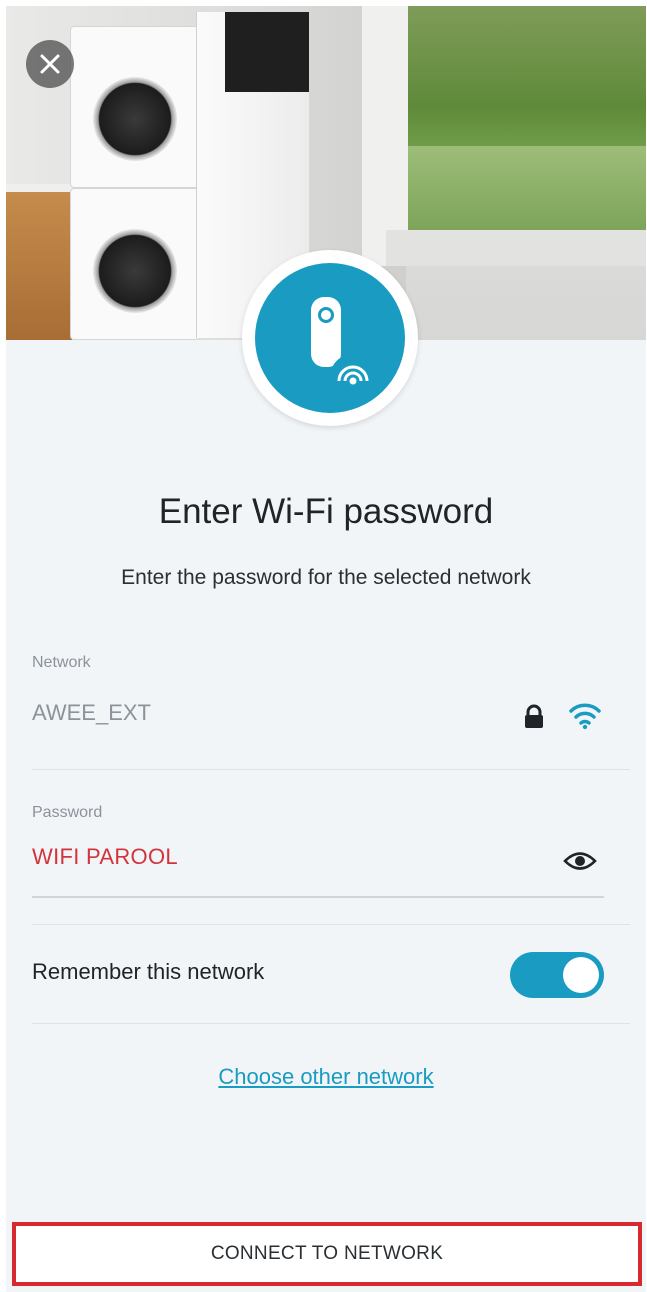 The image size is (647, 1292). What do you see at coordinates (326, 511) in the screenshot?
I see `page-title: Enter Wi-Fi password` at bounding box center [326, 511].